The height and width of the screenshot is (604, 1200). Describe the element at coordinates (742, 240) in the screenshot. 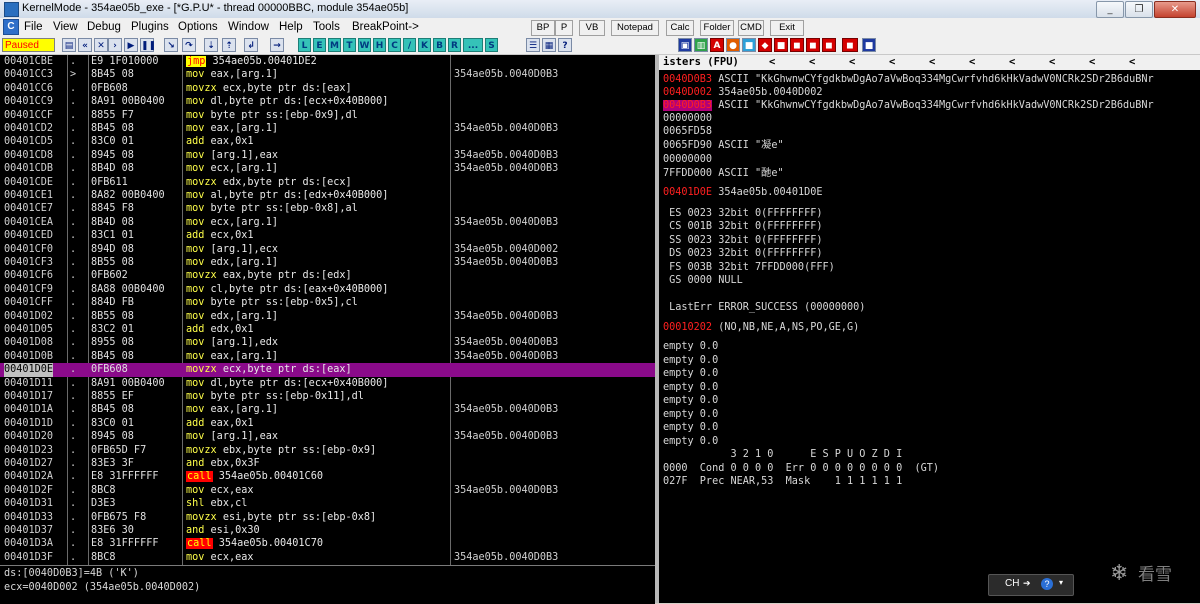

I see `register-line: SS 0023 32bit 0(FFFFFFFF)` at that location.